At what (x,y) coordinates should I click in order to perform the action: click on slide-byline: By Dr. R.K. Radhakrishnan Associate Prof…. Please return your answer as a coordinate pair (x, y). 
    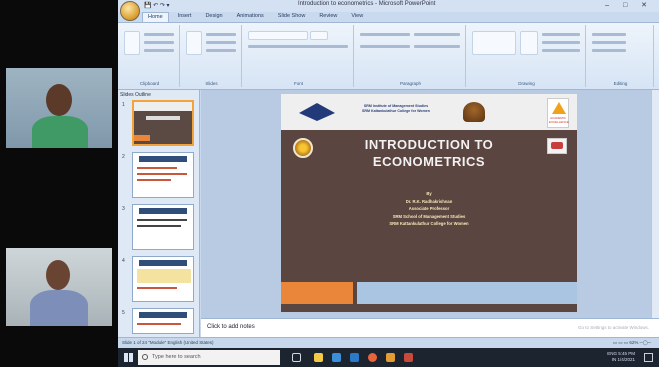
    Looking at the image, I should click on (429, 209).